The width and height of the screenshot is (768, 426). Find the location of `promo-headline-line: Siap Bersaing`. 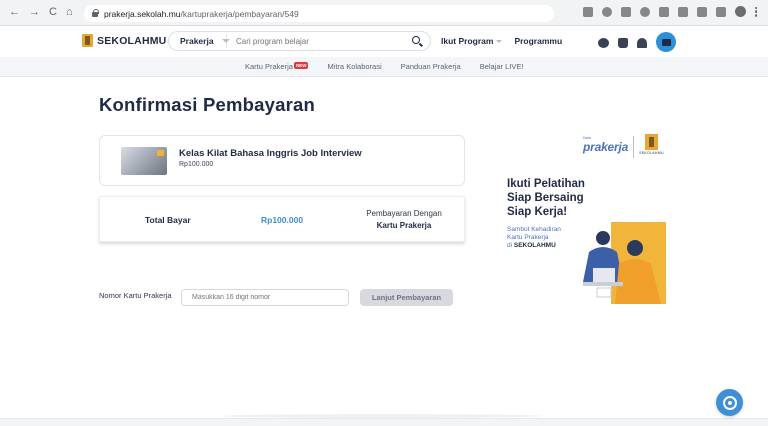

promo-headline-line: Siap Bersaing is located at coordinates (545, 198).